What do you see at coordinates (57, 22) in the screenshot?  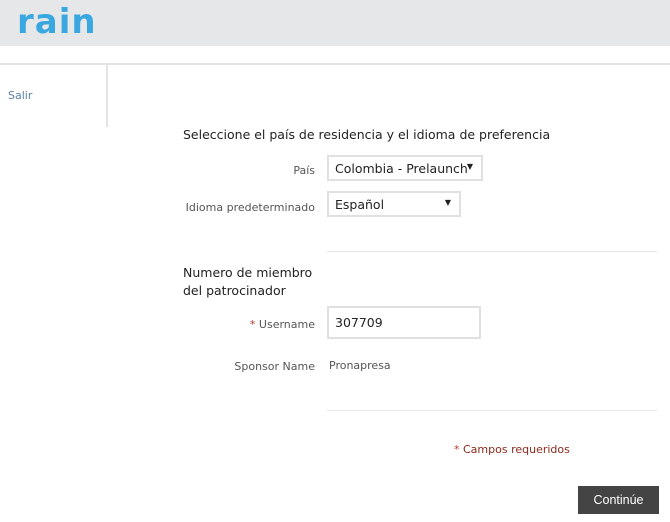 I see `rain-logo: rain` at bounding box center [57, 22].